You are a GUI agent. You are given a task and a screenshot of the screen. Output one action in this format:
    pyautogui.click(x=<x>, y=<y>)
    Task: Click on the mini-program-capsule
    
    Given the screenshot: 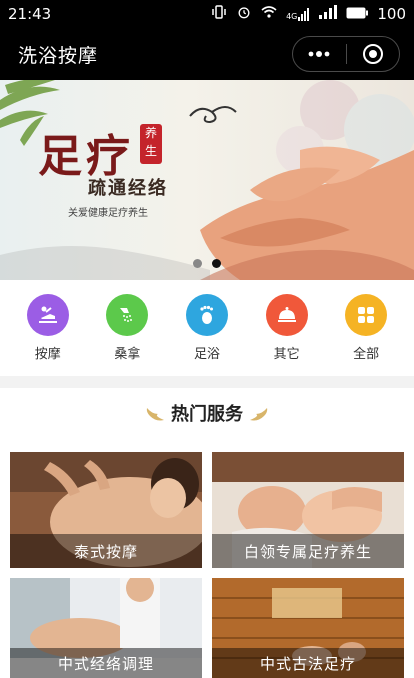 What is the action you would take?
    pyautogui.click(x=346, y=54)
    